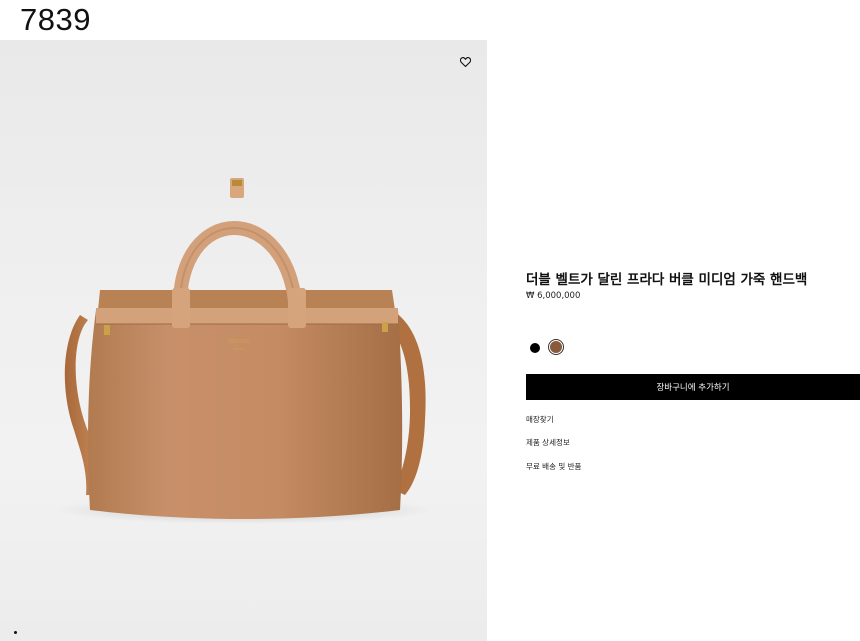 This screenshot has height=641, width=860. I want to click on page-number: 7839, so click(55, 19).